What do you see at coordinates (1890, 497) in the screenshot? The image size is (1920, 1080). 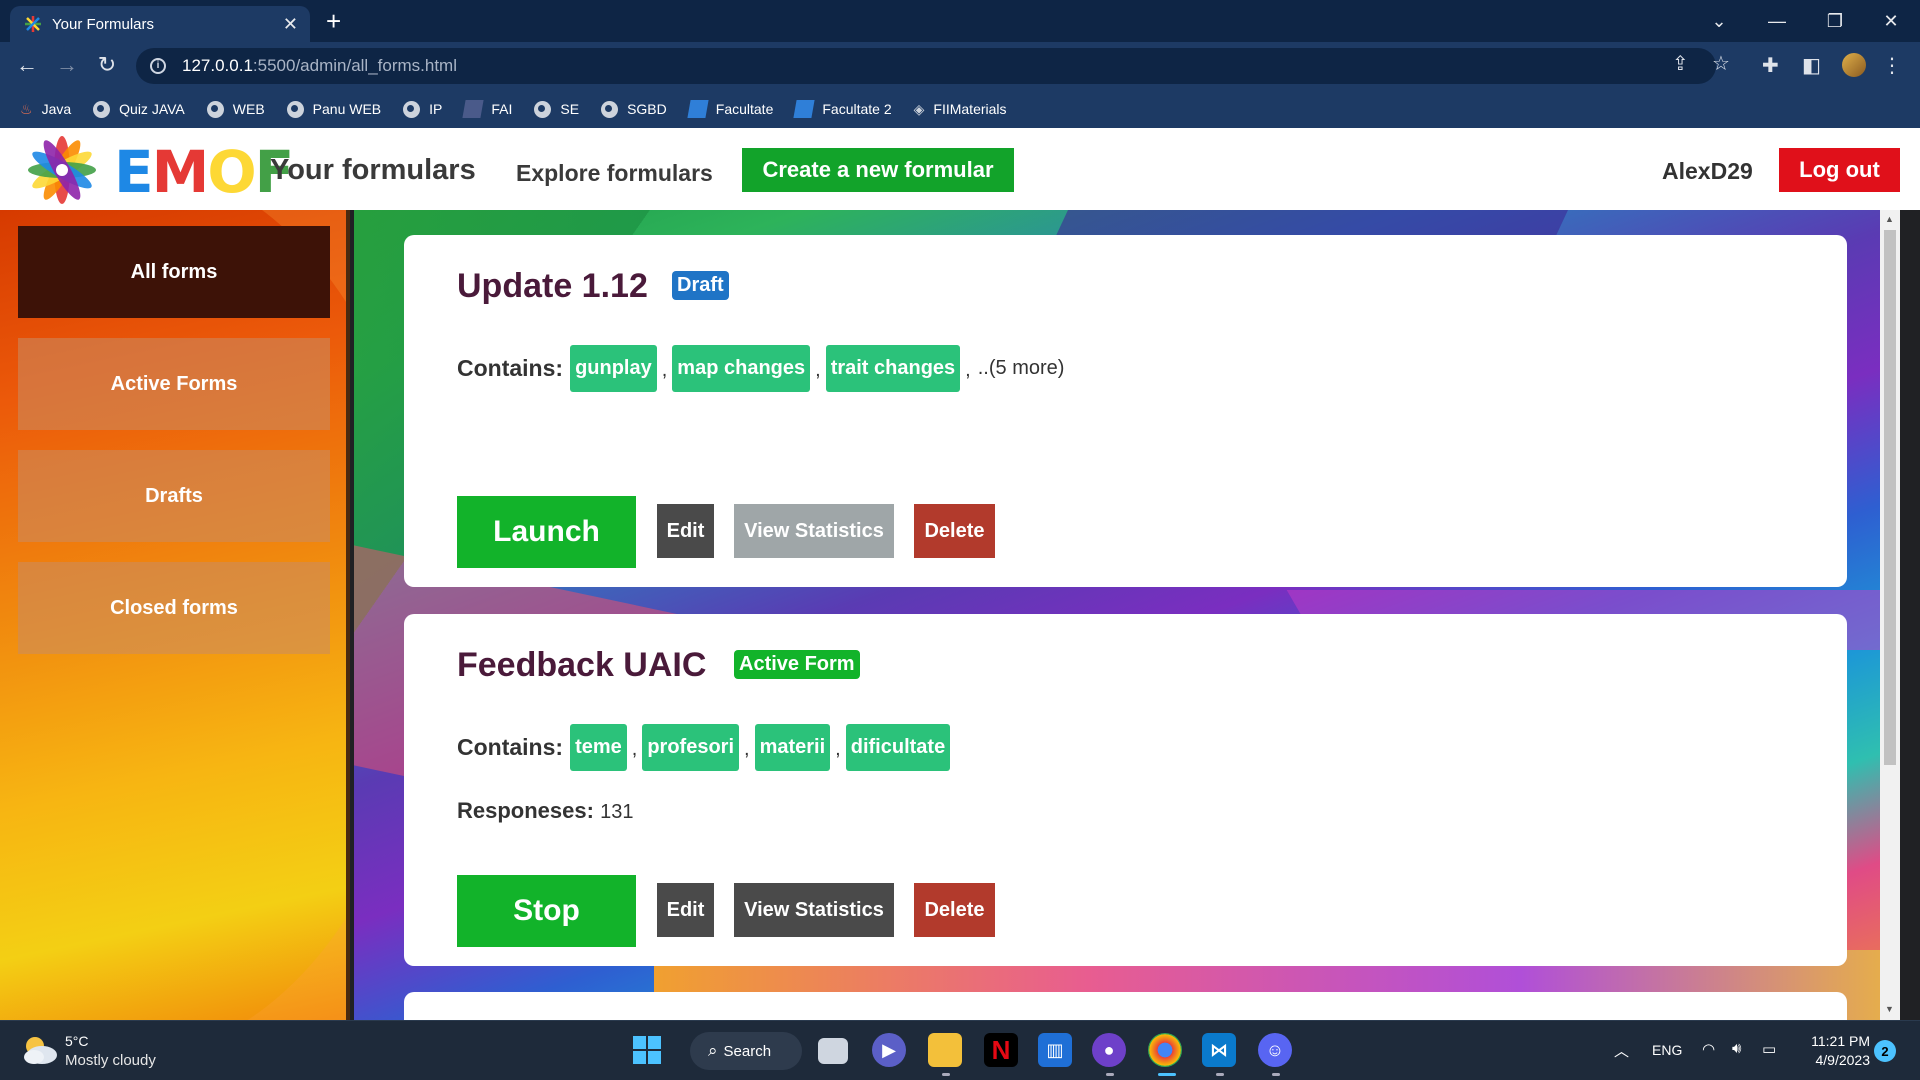 I see `scrollbar-thumb` at bounding box center [1890, 497].